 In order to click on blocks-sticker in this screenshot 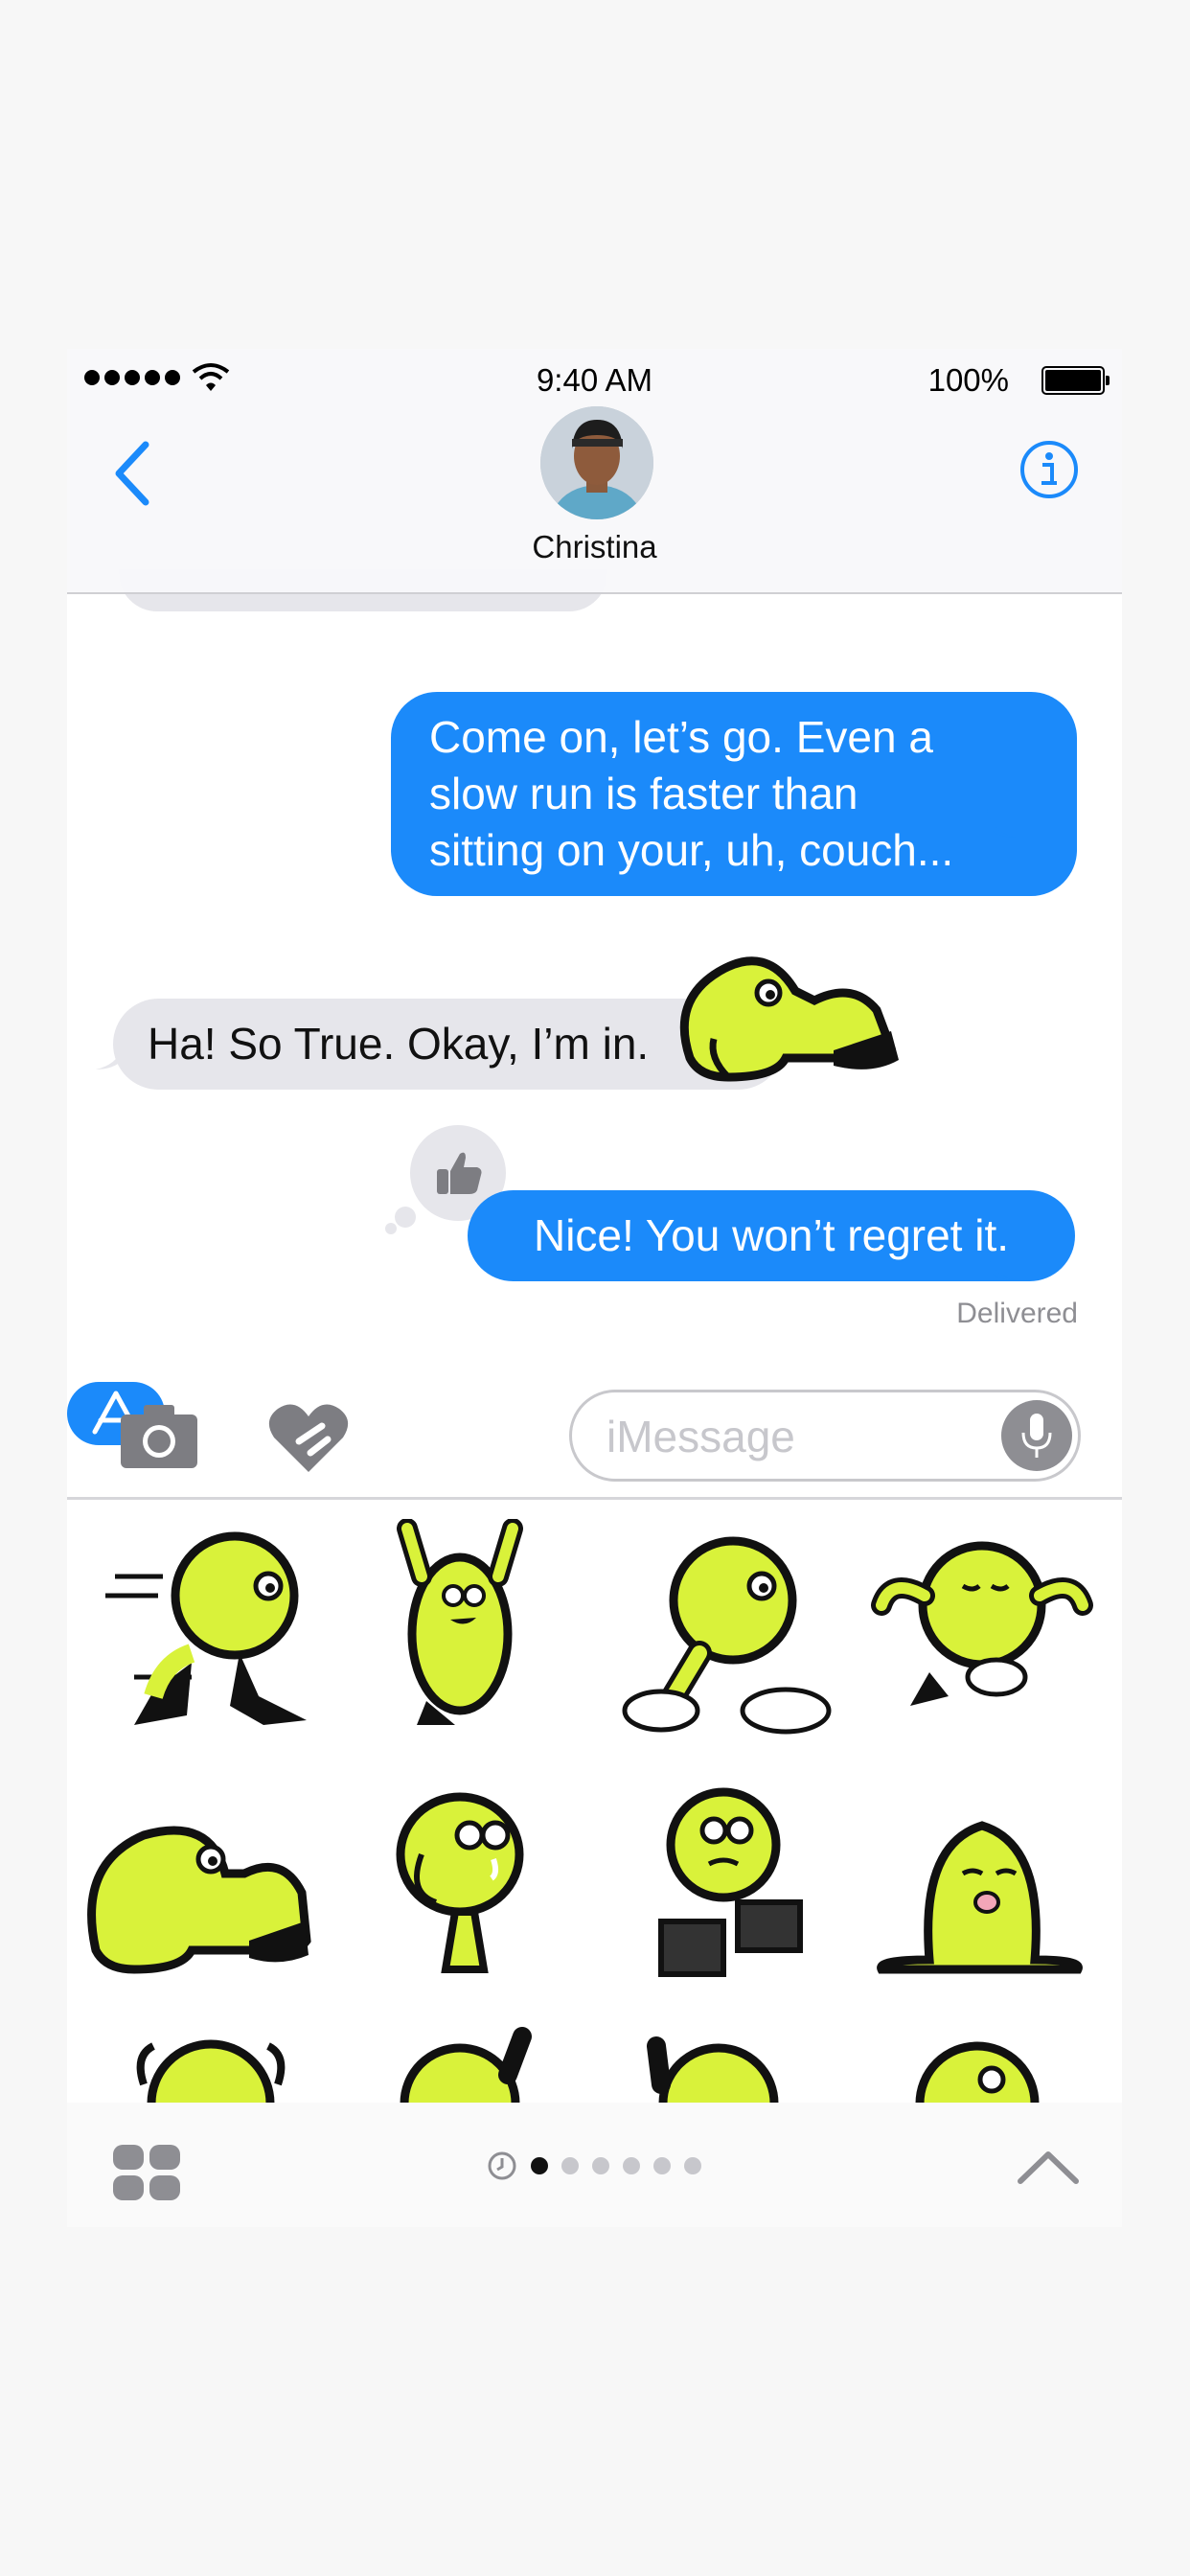, I will do `click(724, 1878)`.